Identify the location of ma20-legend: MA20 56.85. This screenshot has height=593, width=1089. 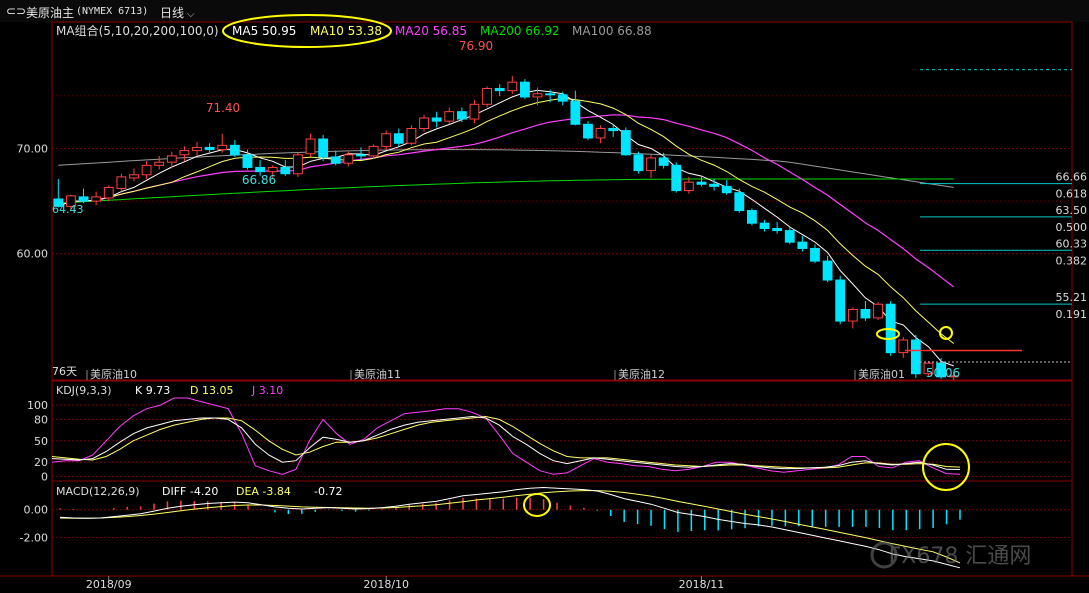
(431, 31).